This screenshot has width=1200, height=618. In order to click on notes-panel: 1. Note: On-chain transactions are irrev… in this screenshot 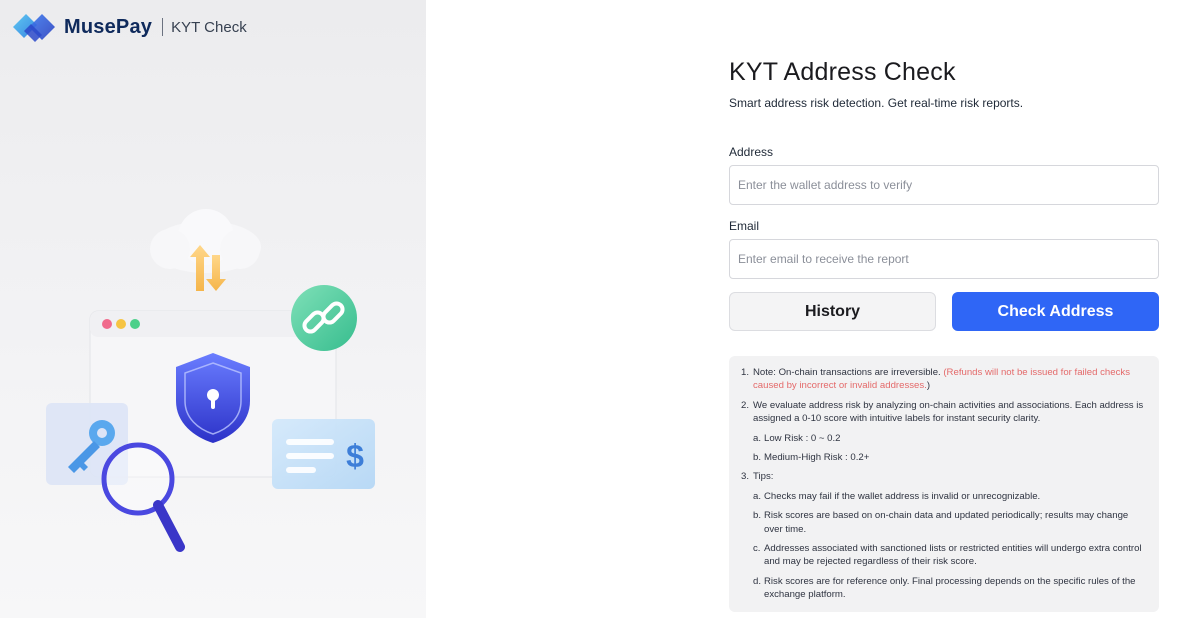, I will do `click(944, 484)`.